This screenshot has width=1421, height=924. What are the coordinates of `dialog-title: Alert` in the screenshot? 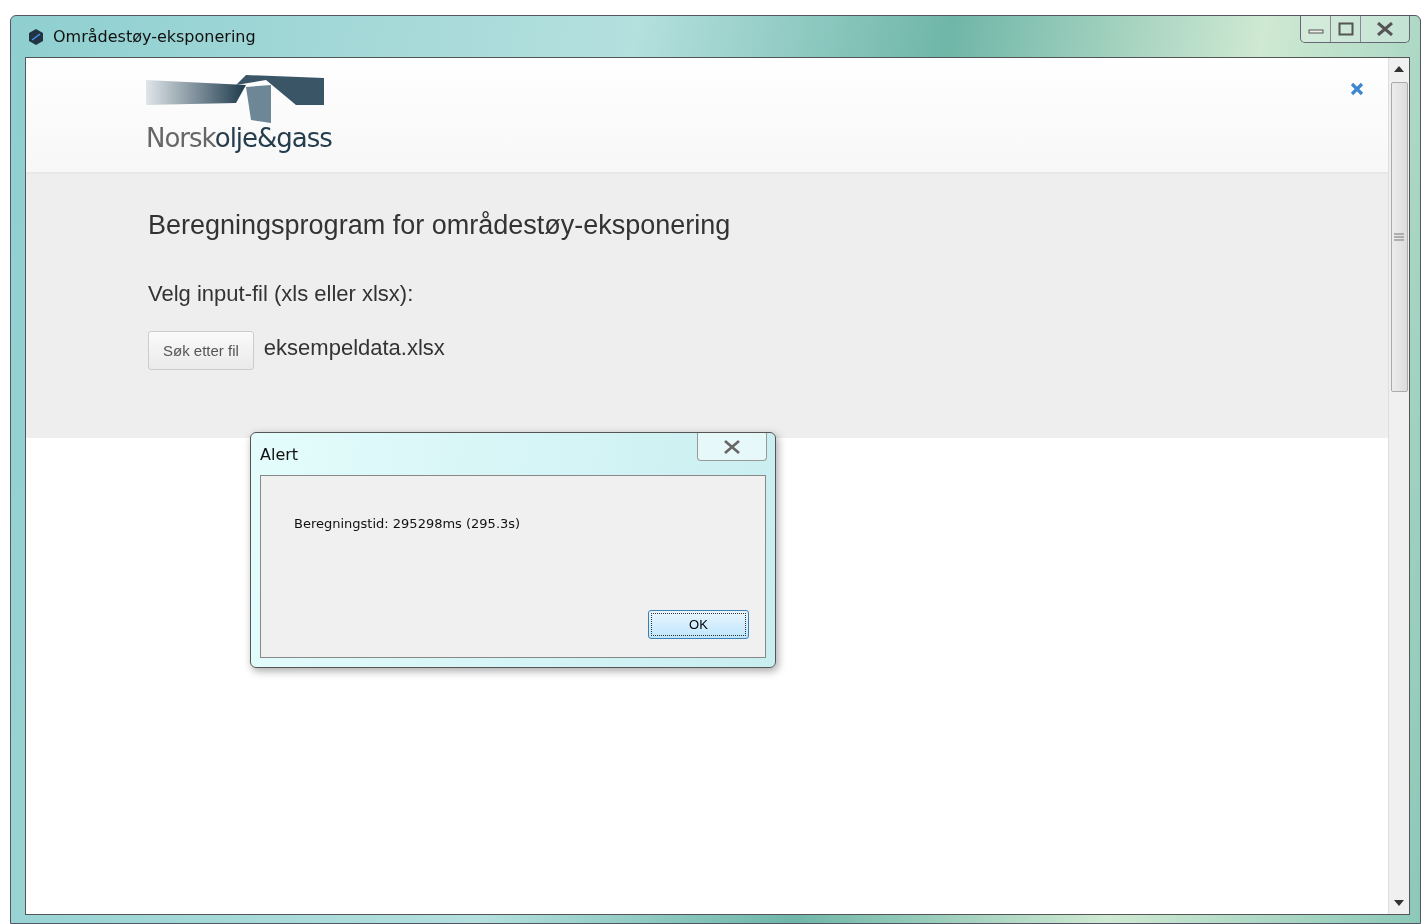 It's located at (279, 454).